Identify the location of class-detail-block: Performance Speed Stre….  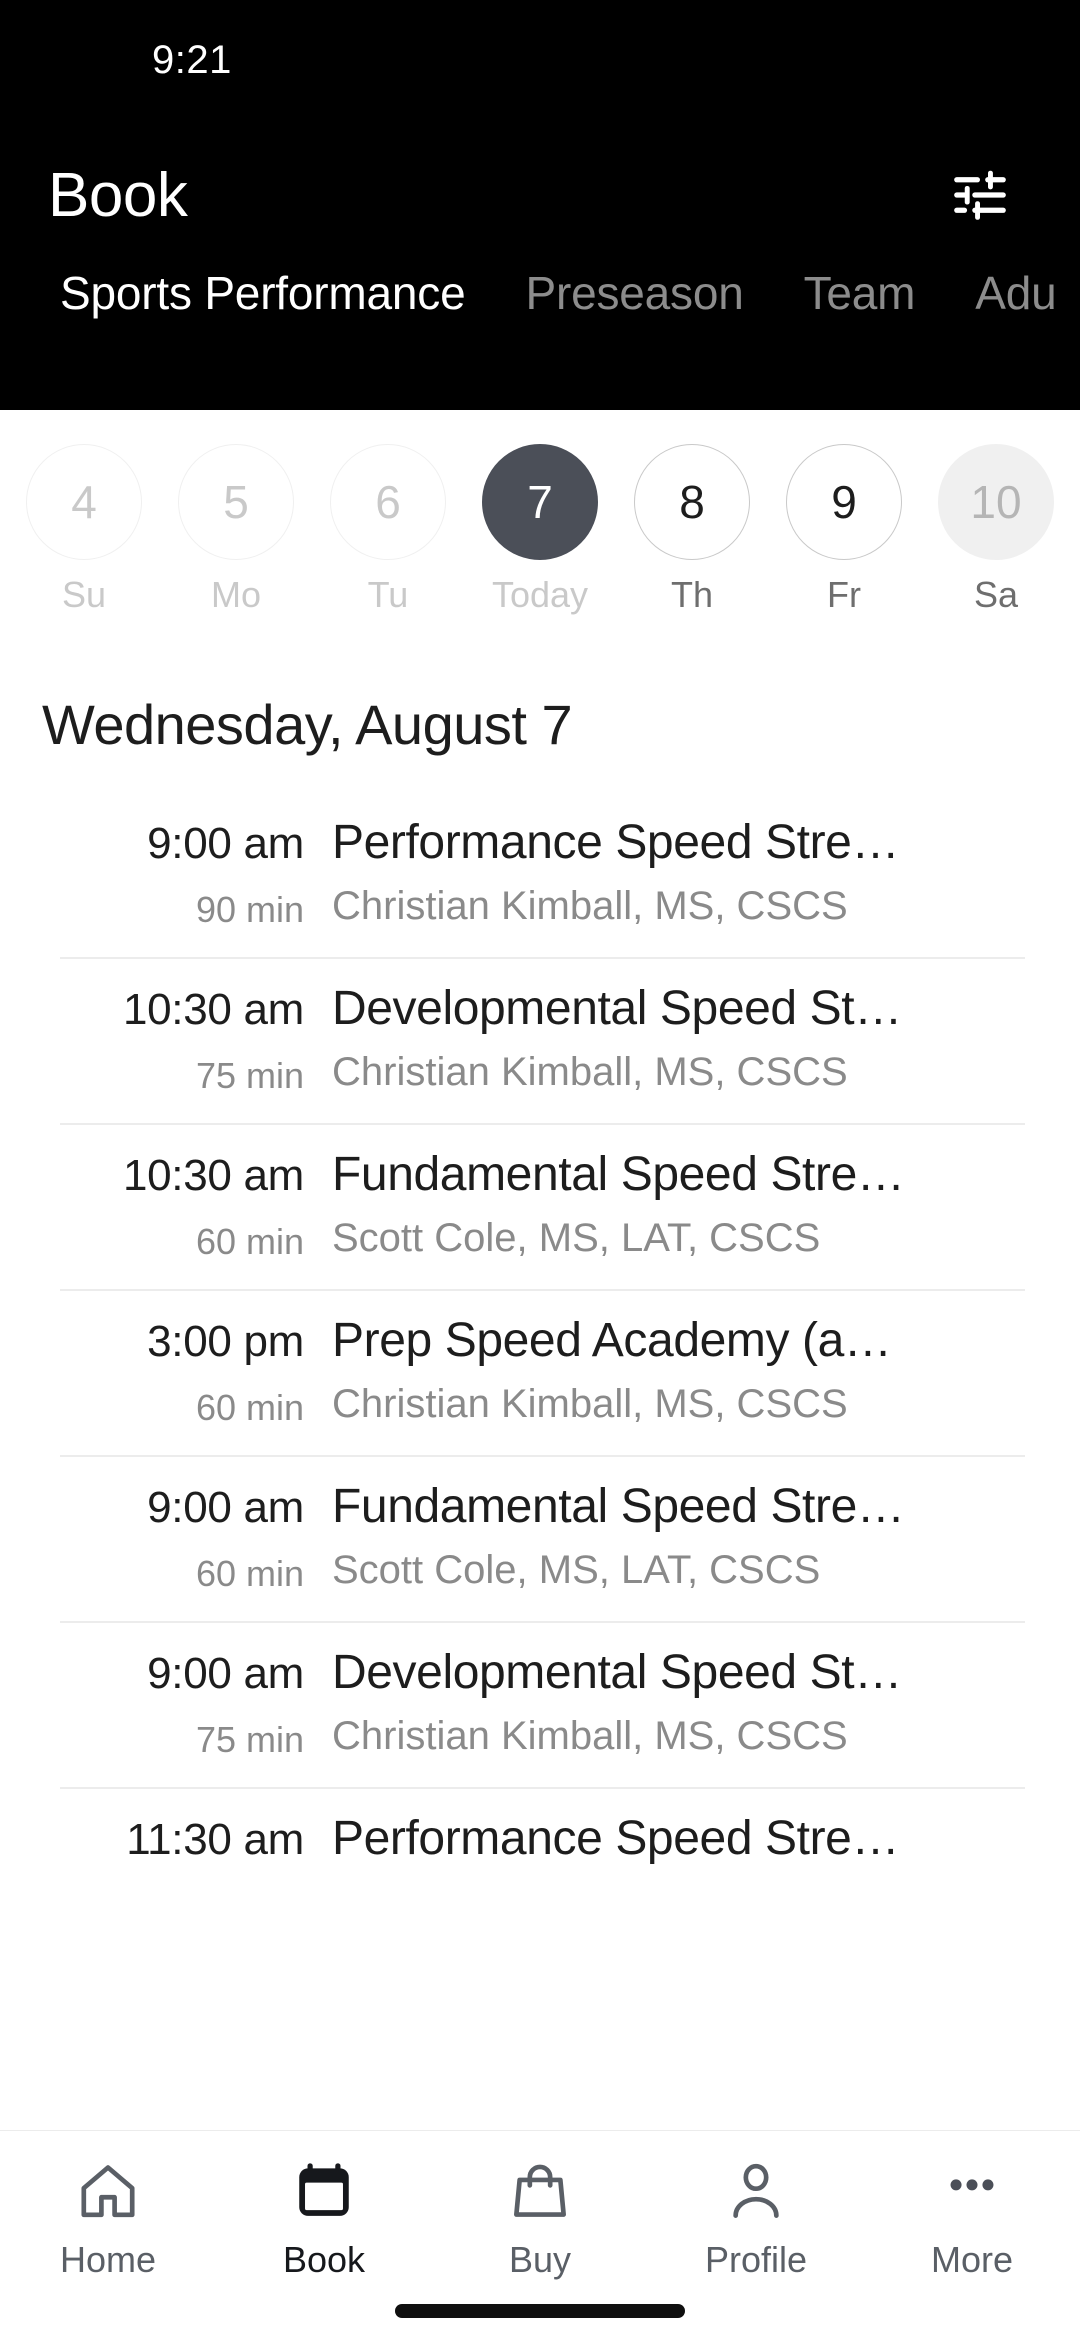
(706, 1845).